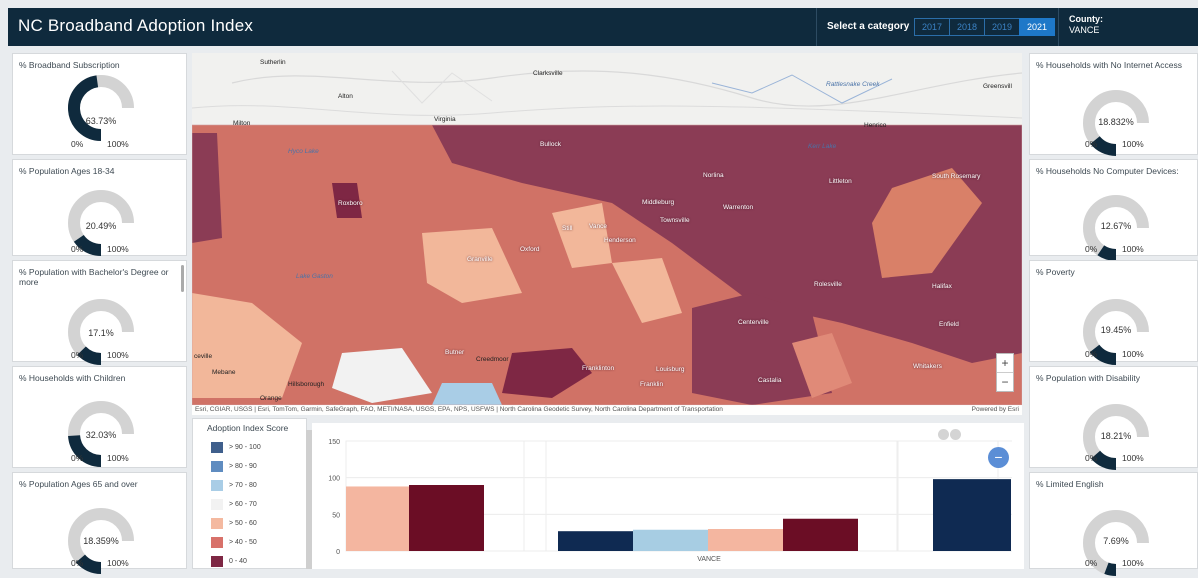 This screenshot has height=578, width=1198. What do you see at coordinates (1109, 65) in the screenshot?
I see `card-title: % Households with No Internet Access` at bounding box center [1109, 65].